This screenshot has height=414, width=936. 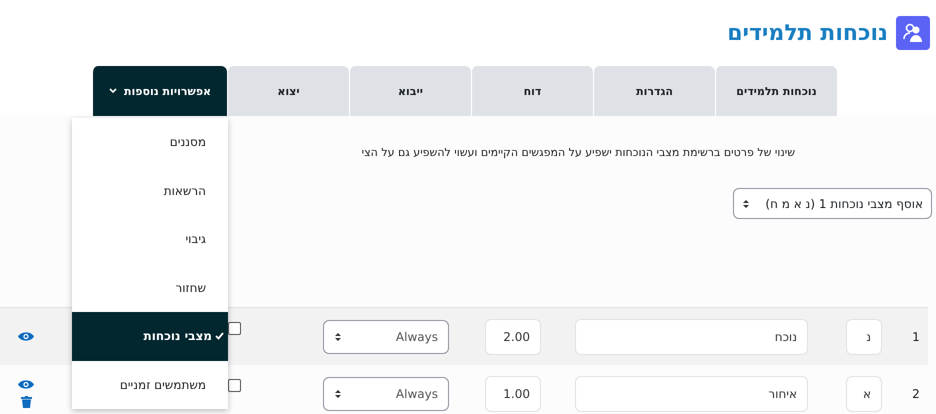 I want to click on row-number: 1, so click(x=916, y=337).